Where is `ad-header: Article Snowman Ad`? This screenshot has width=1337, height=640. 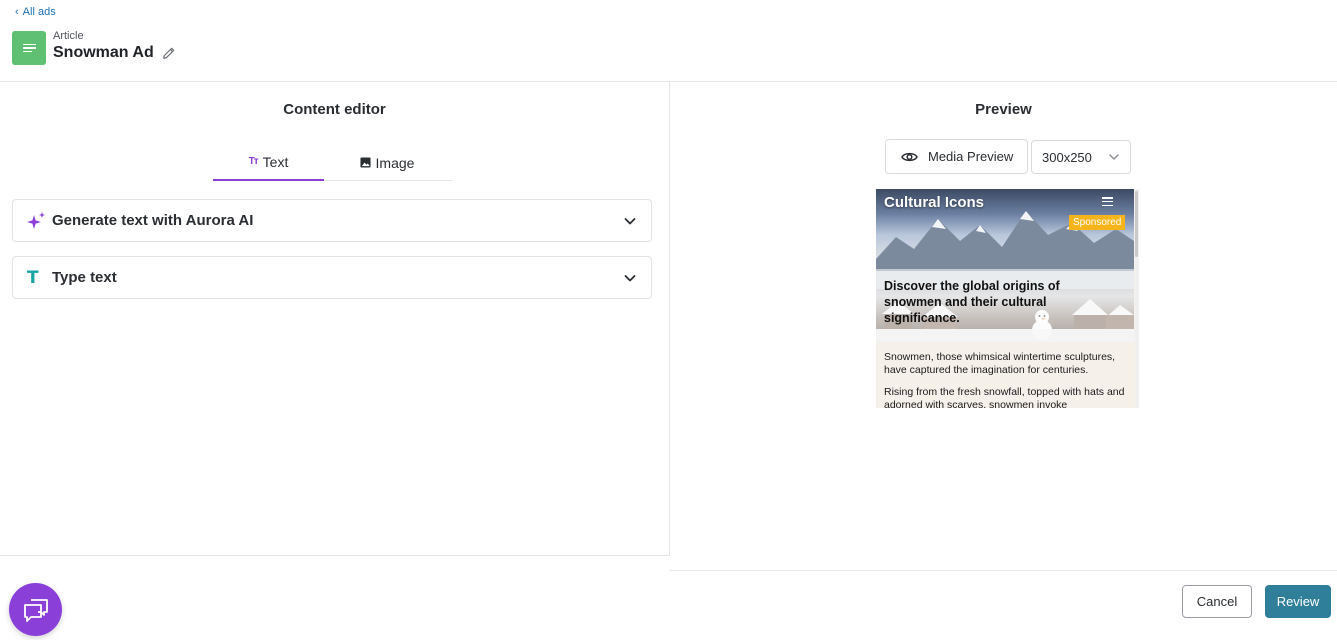 ad-header: Article Snowman Ad is located at coordinates (94, 47).